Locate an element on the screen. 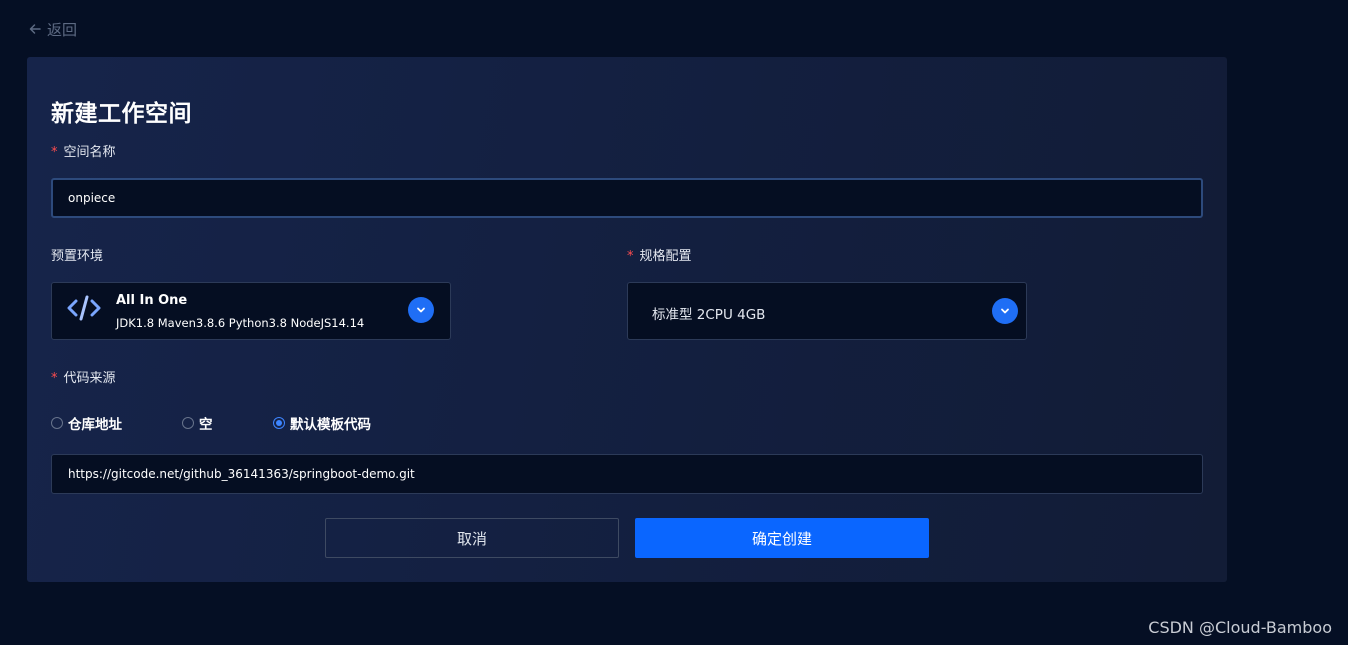  radio-empty: 空 is located at coordinates (197, 423).